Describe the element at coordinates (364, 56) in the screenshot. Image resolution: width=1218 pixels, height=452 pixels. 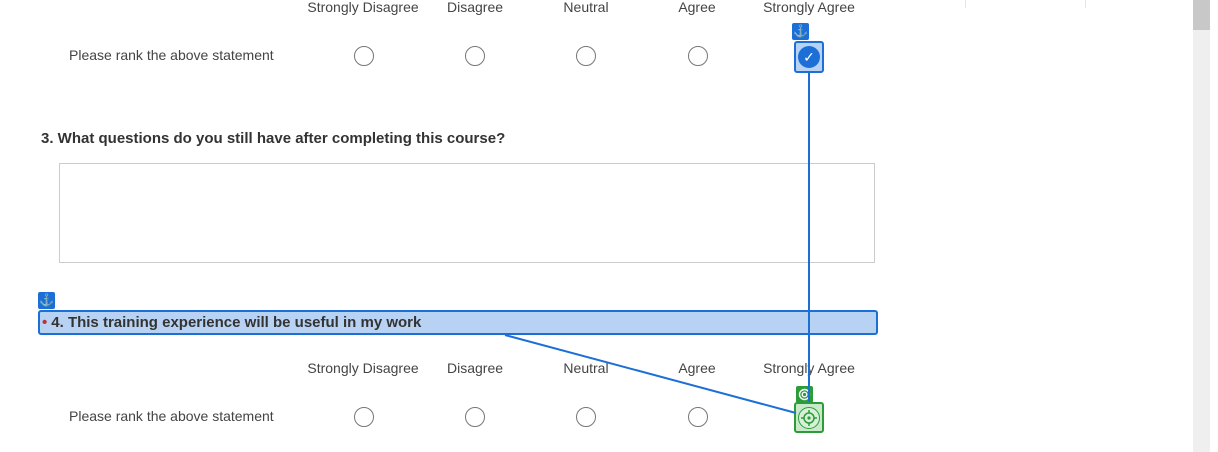
I see `q2-radio-strongly-disagree` at that location.